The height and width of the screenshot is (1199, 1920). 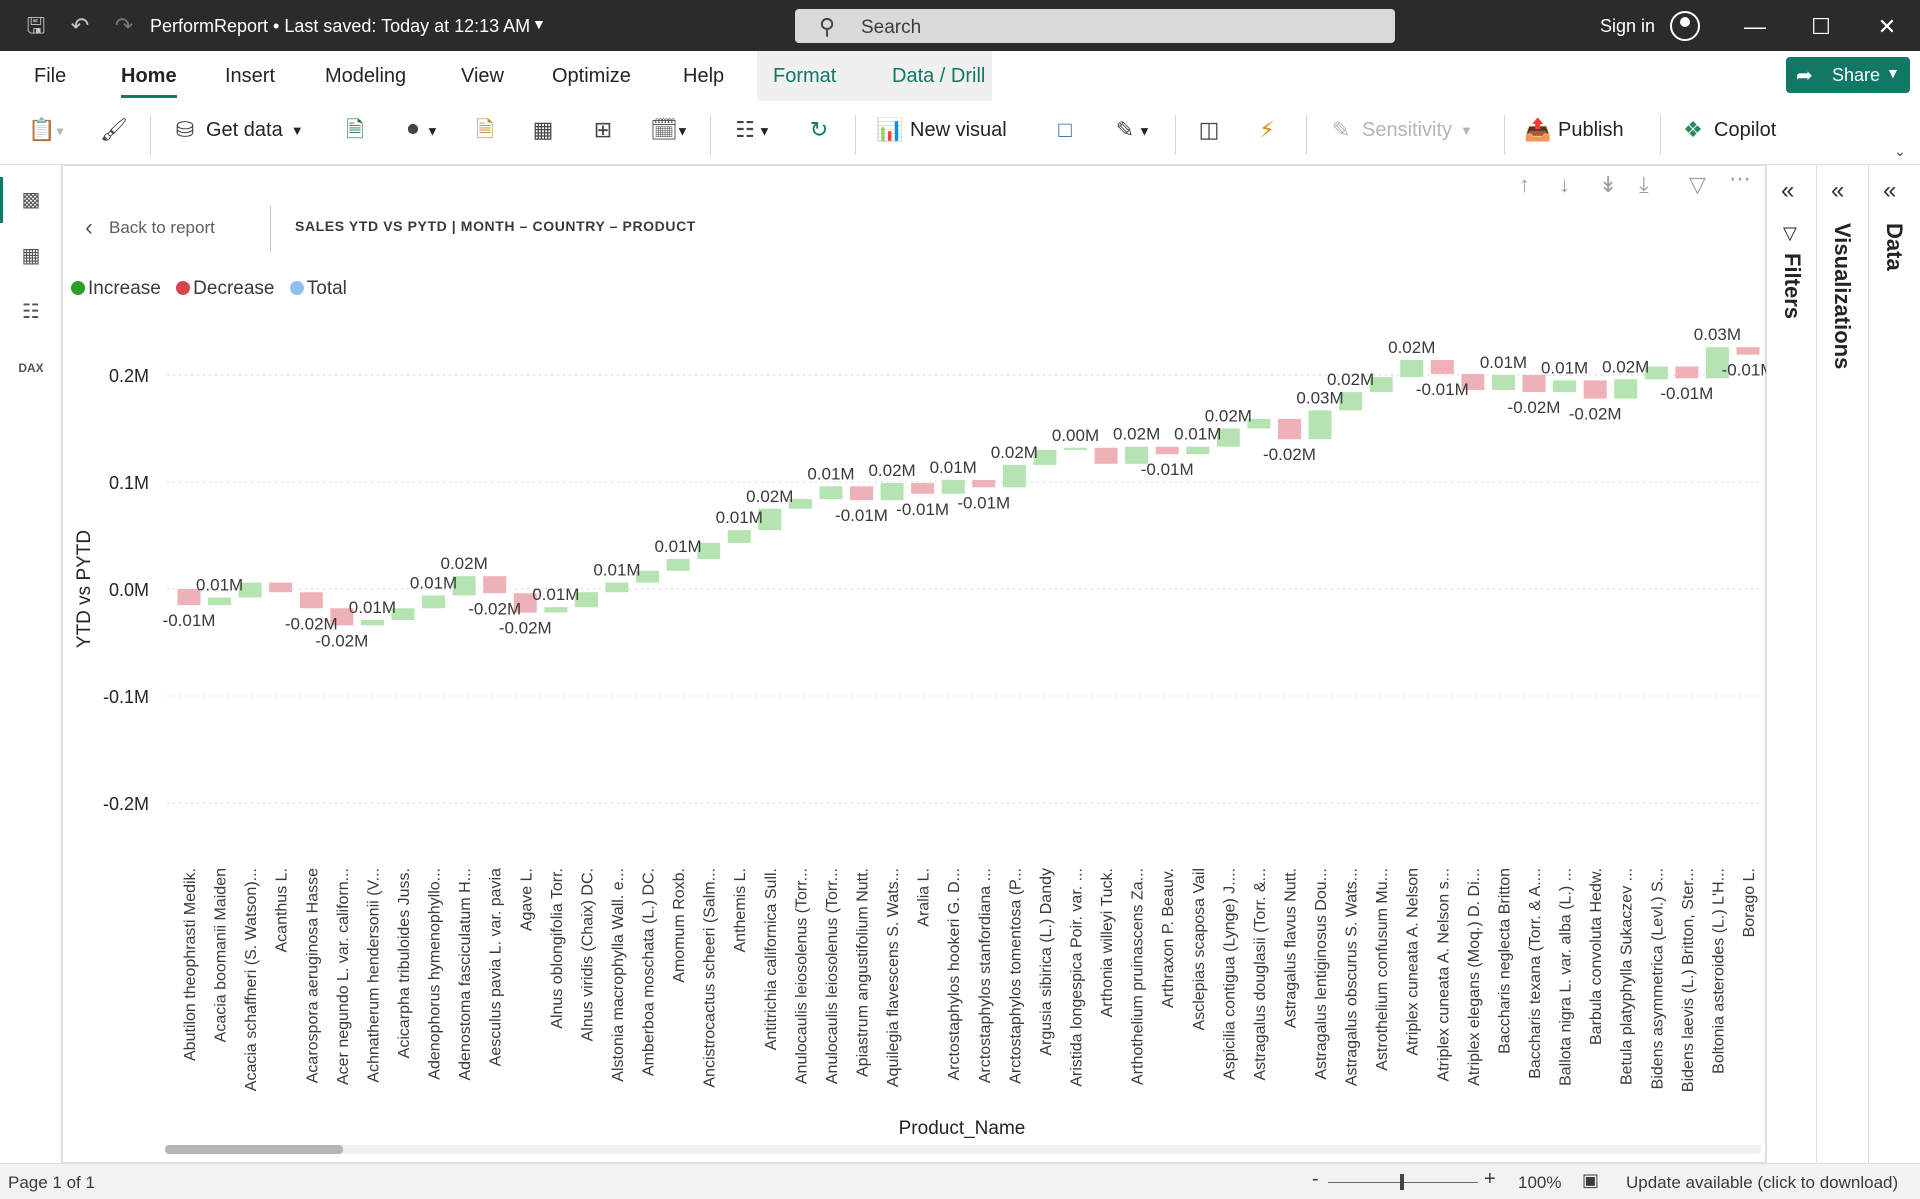 What do you see at coordinates (669, 134) in the screenshot?
I see `transform-data-button: 🗓▼` at bounding box center [669, 134].